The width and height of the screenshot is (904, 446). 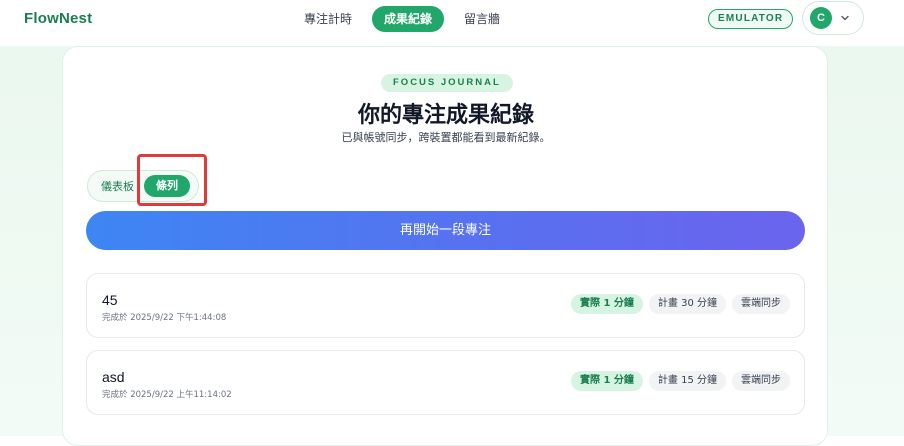 I want to click on chevron-down-icon, so click(x=845, y=18).